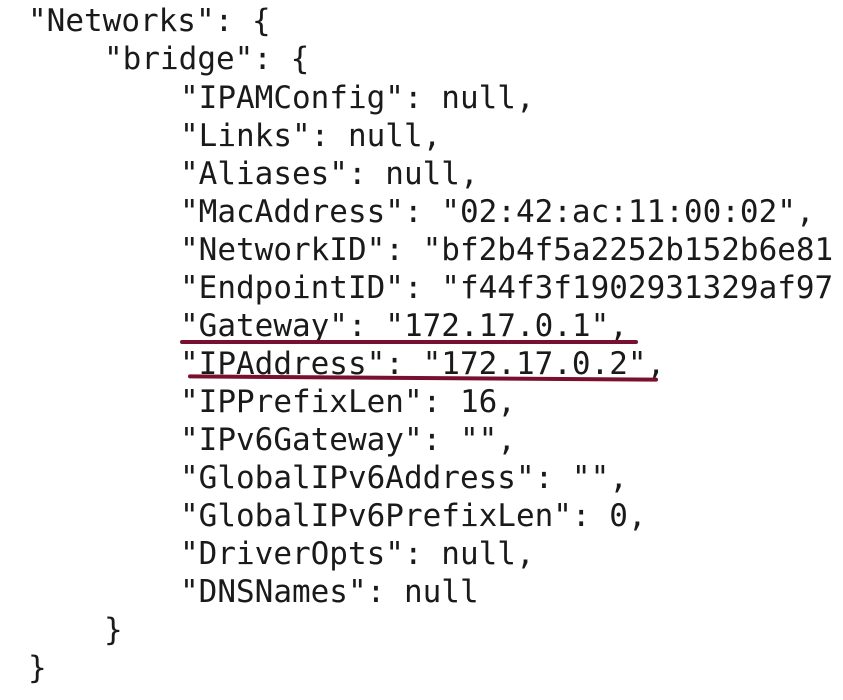 The height and width of the screenshot is (700, 843). What do you see at coordinates (329, 174) in the screenshot?
I see `code-line-aliases: "Aliases": null,` at bounding box center [329, 174].